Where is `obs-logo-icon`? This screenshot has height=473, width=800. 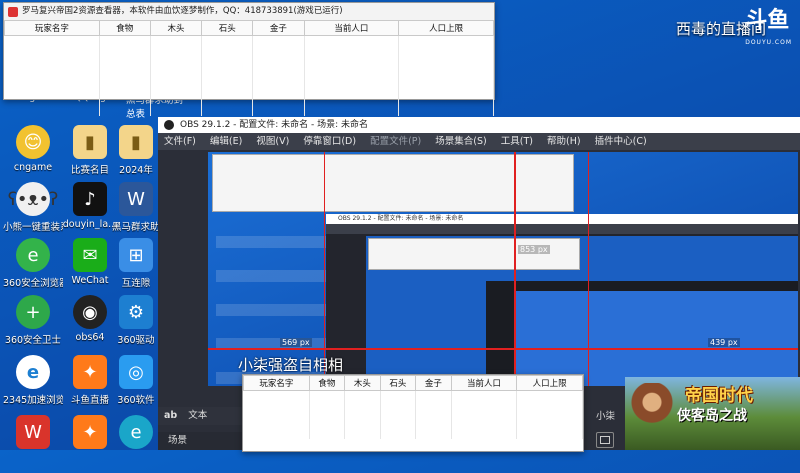
obs-logo-icon is located at coordinates (169, 125).